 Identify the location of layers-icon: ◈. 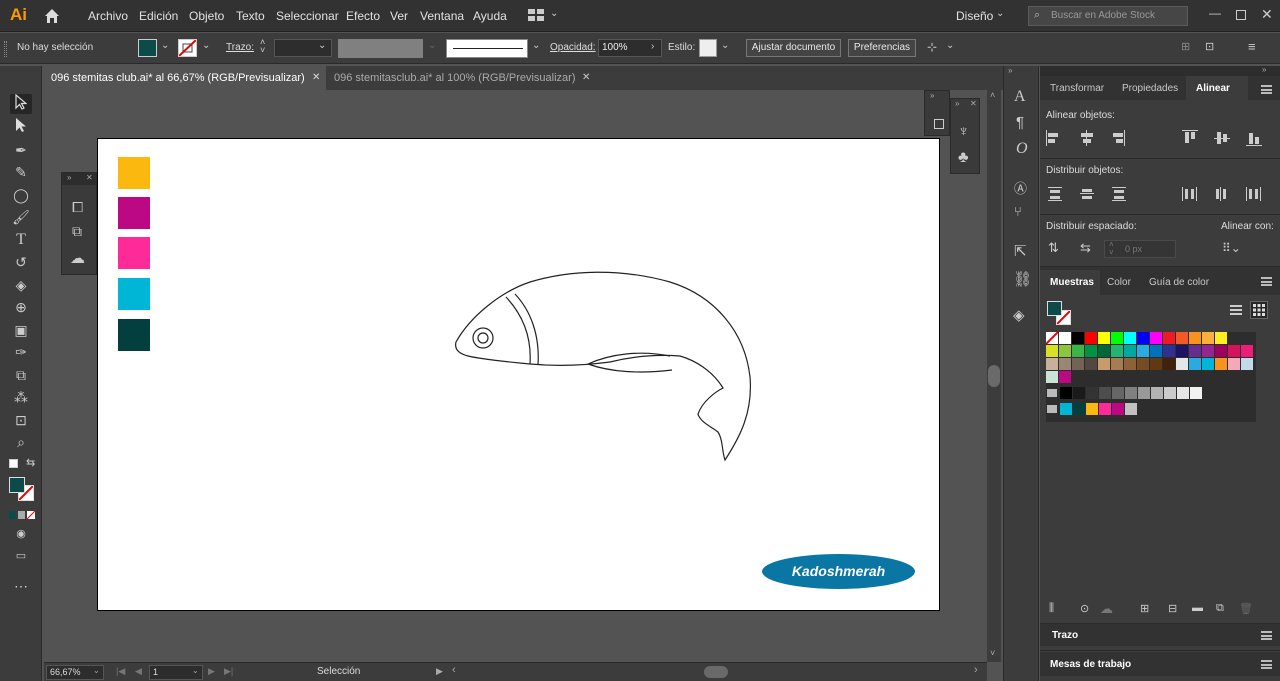
(1019, 315).